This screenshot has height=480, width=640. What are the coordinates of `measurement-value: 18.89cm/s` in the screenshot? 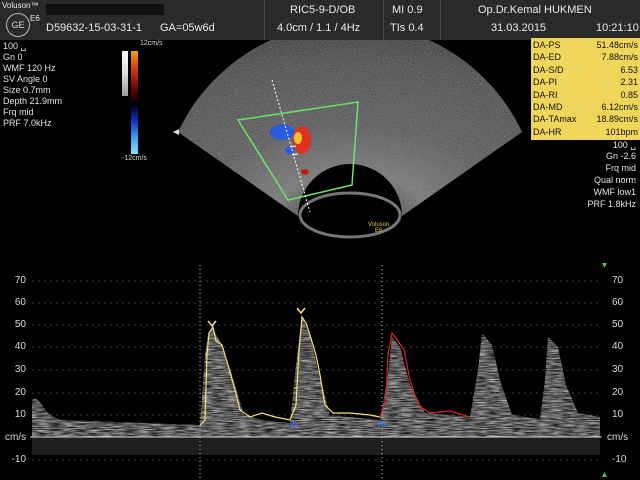 It's located at (617, 119).